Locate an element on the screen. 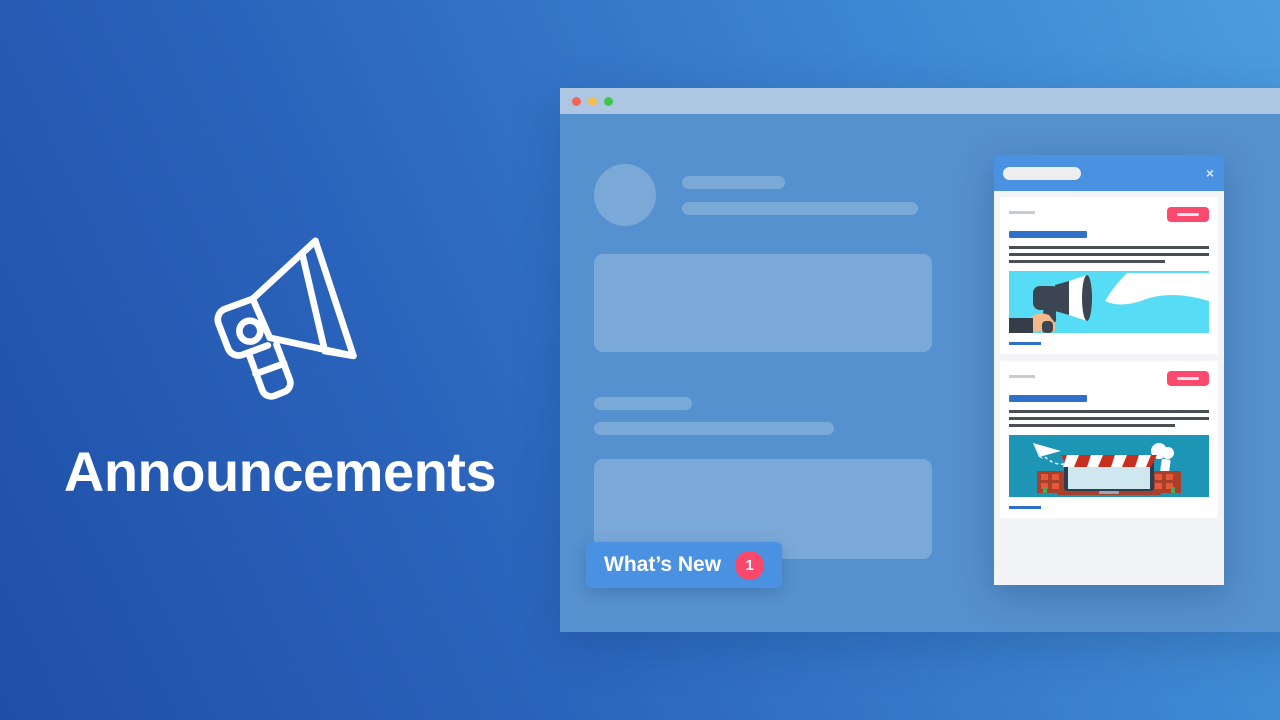  announcement-popup: × is located at coordinates (1109, 370).